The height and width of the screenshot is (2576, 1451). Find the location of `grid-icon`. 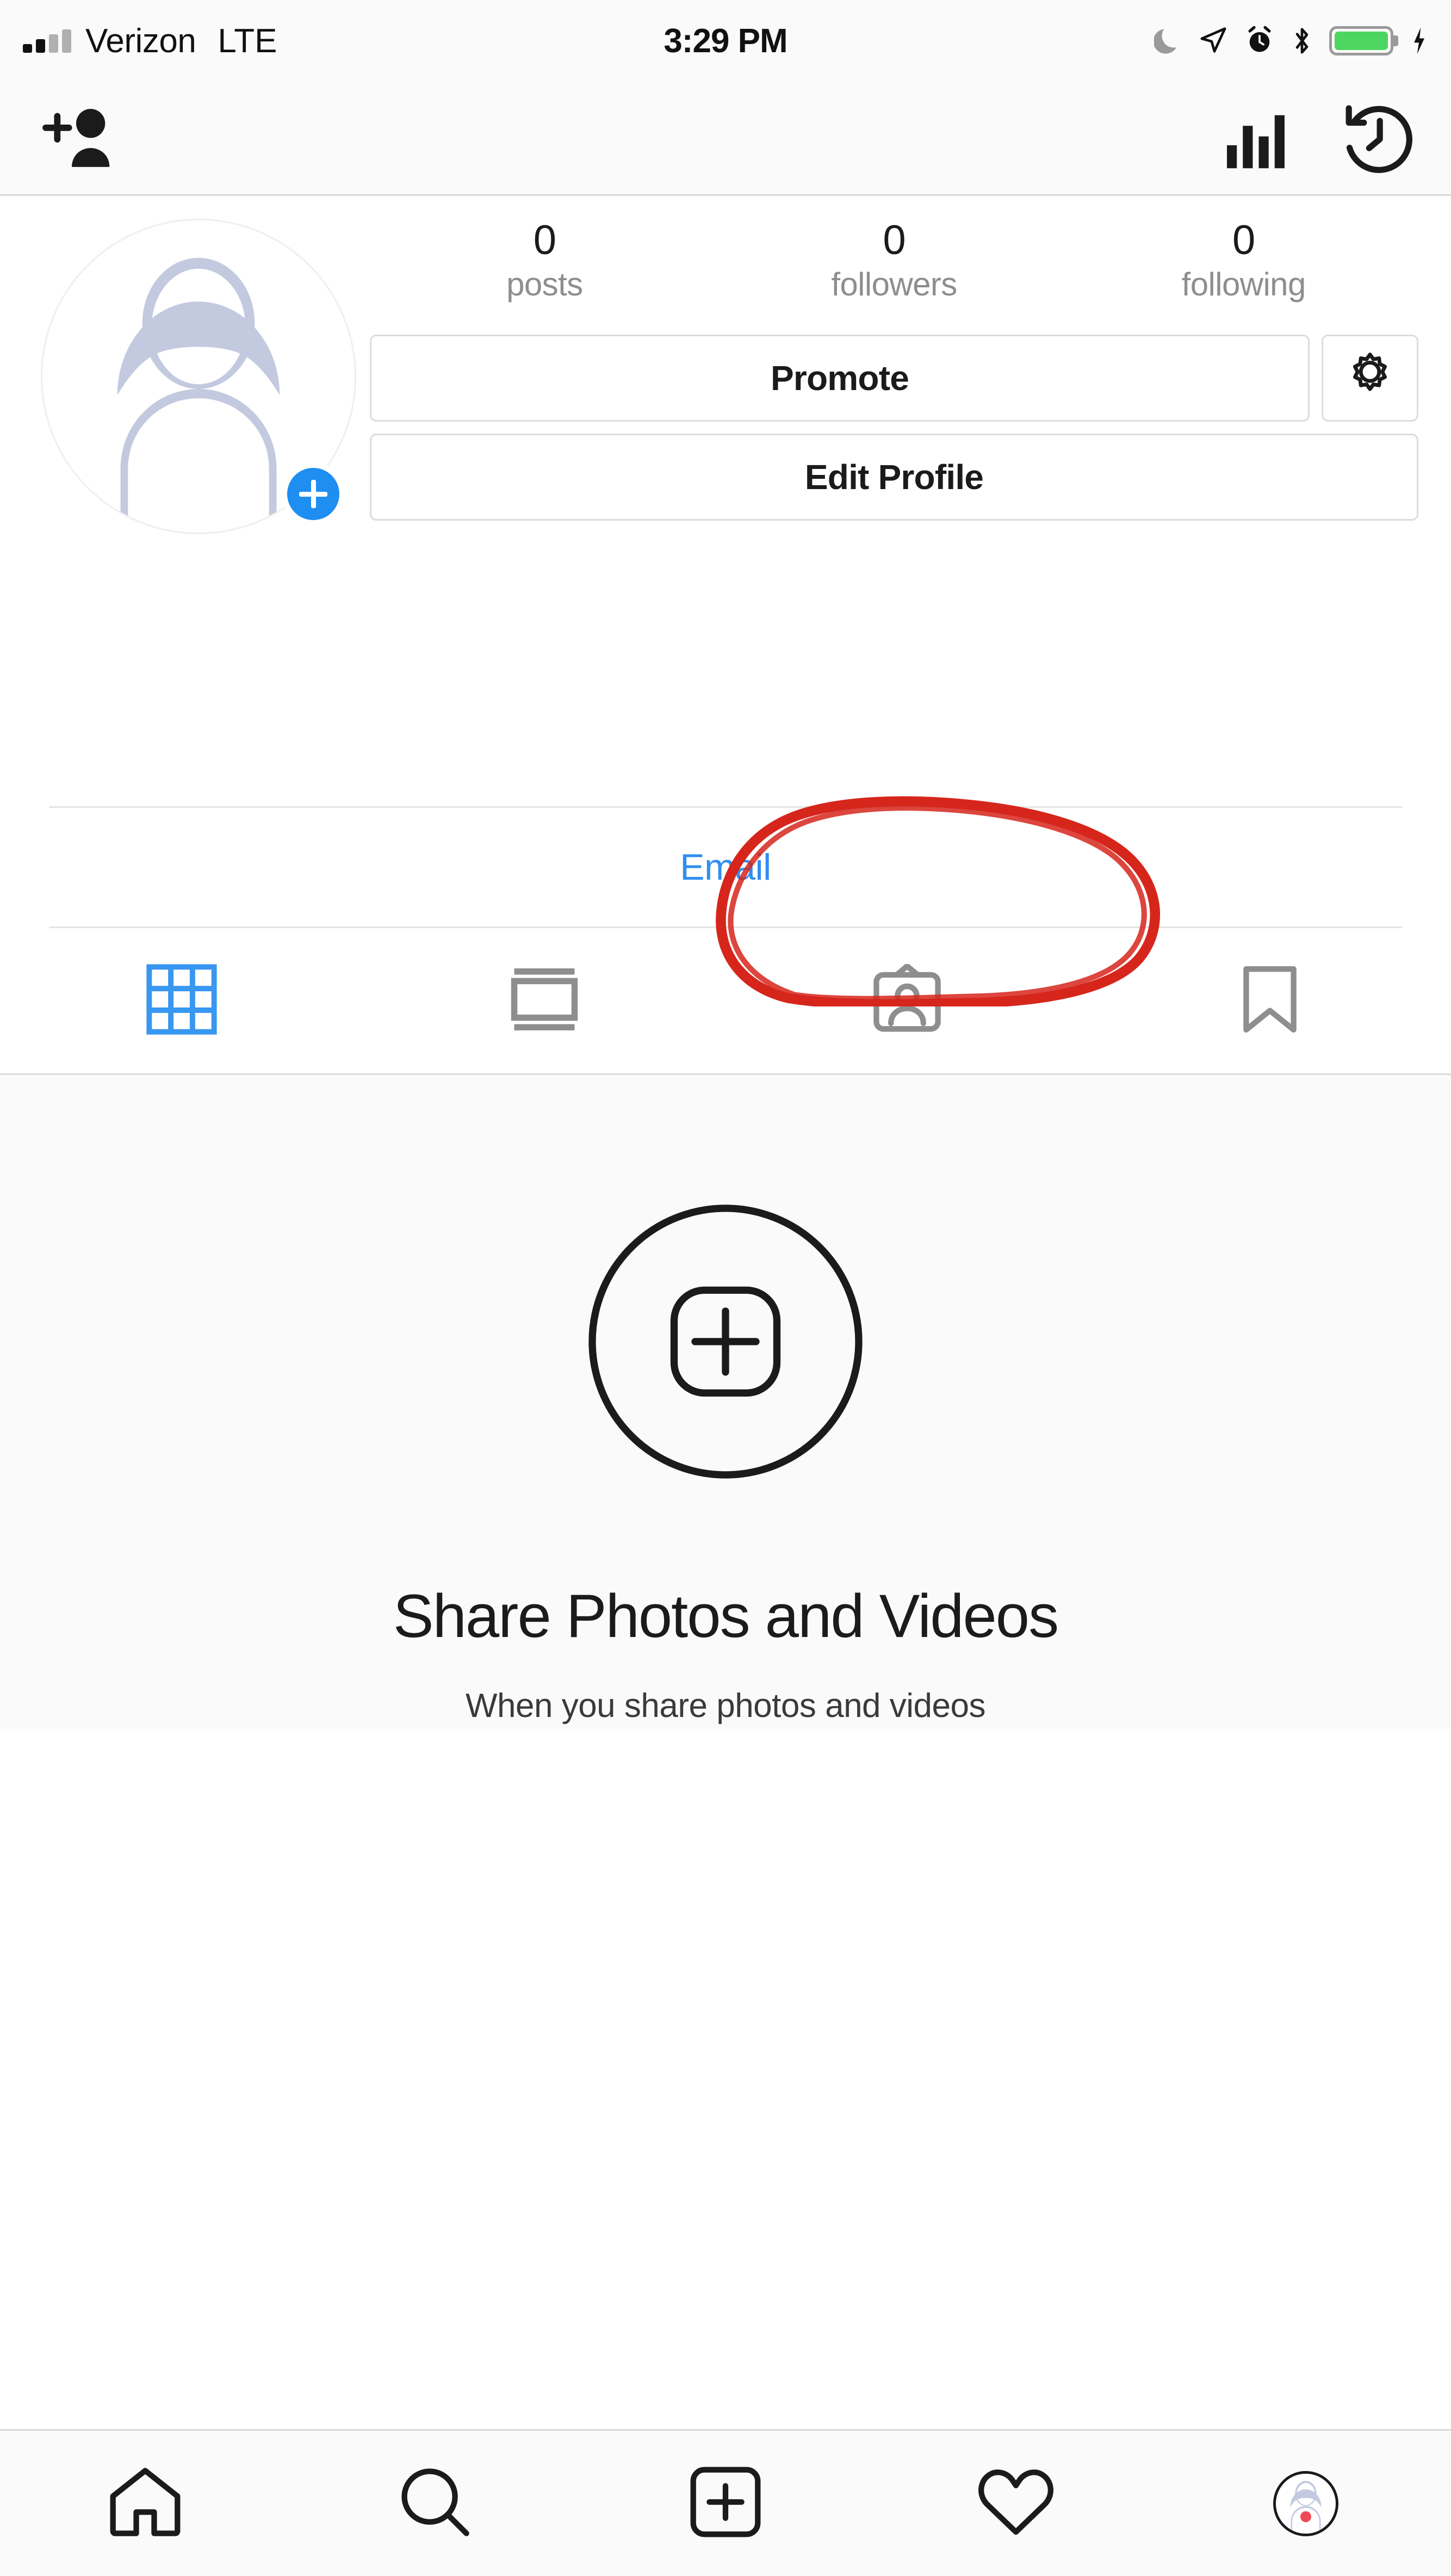

grid-icon is located at coordinates (182, 1001).